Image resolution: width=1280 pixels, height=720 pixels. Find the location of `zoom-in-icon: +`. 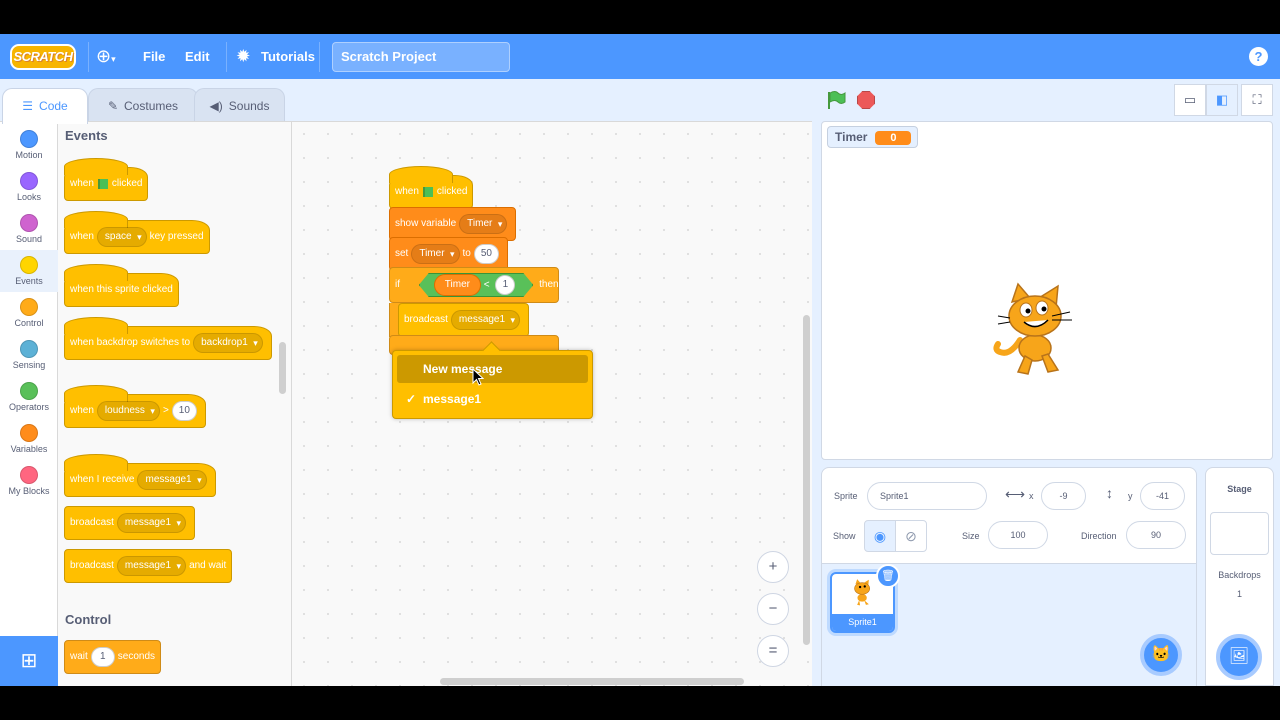

zoom-in-icon: + is located at coordinates (773, 567).